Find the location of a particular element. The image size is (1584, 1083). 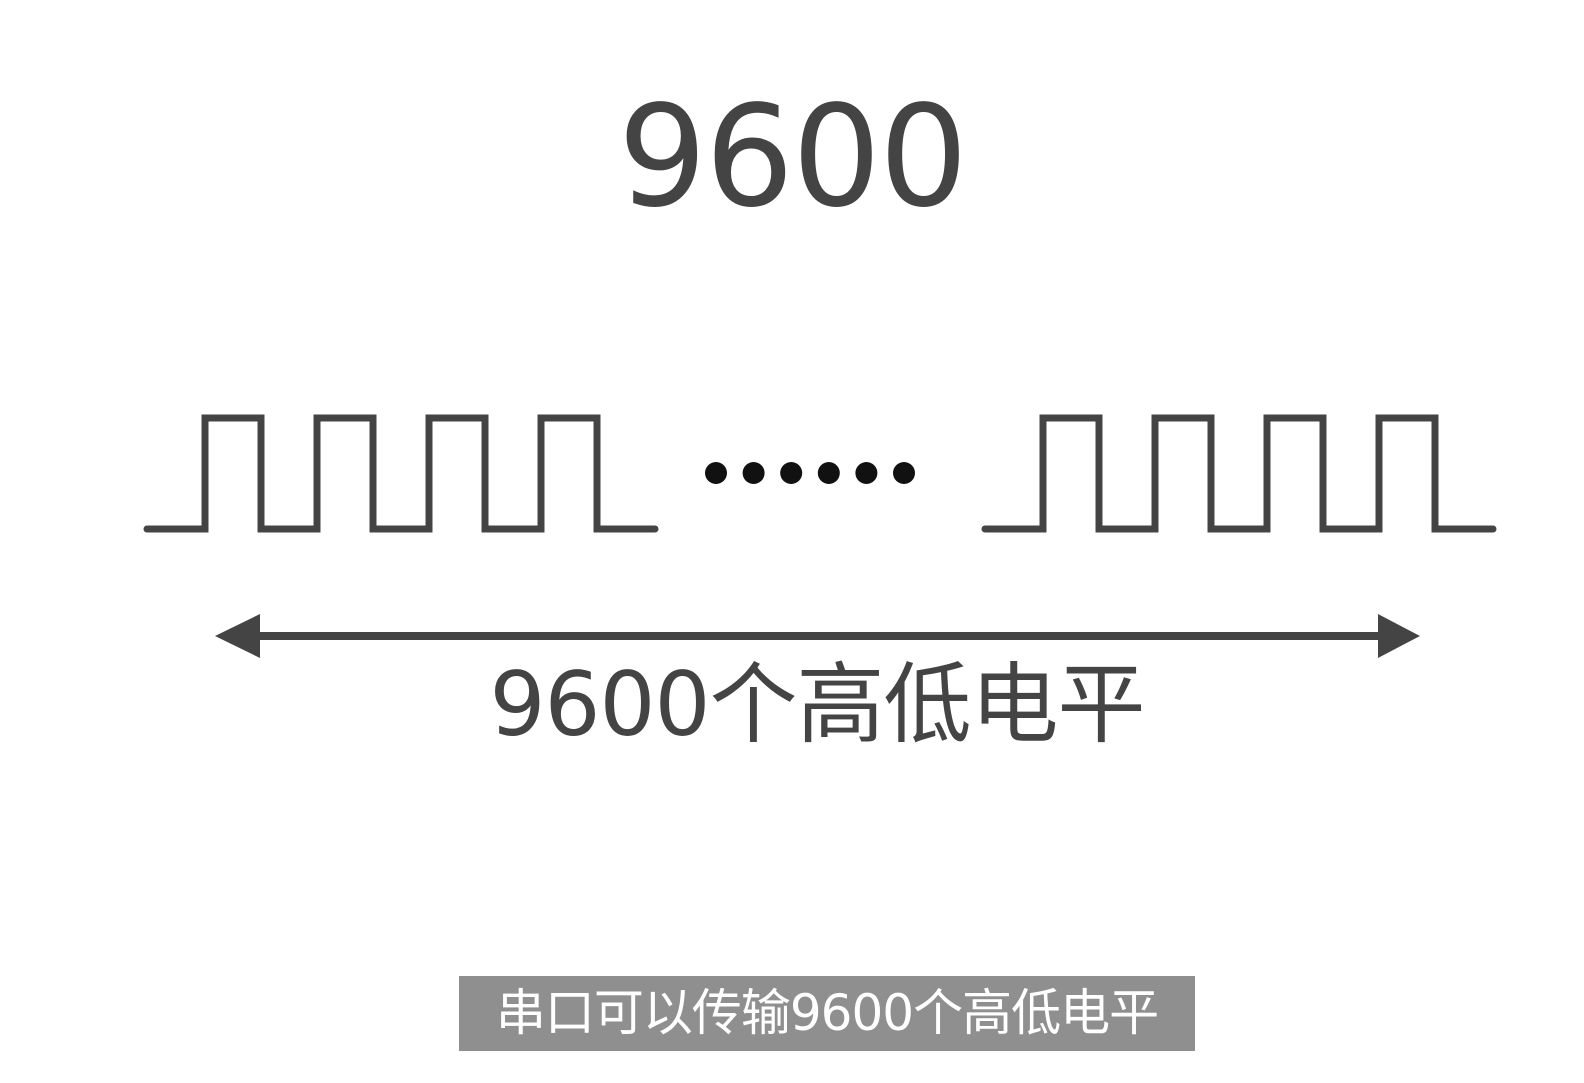

square-wave-left-path is located at coordinates (401, 473).